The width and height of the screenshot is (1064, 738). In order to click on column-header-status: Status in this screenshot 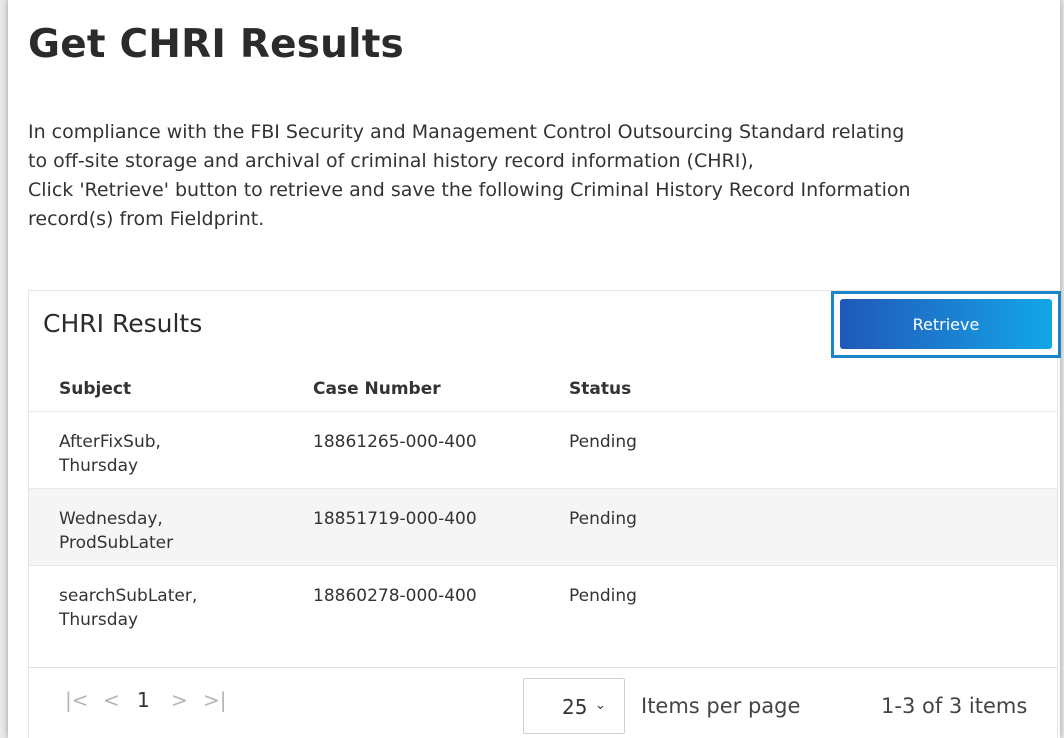, I will do `click(600, 389)`.